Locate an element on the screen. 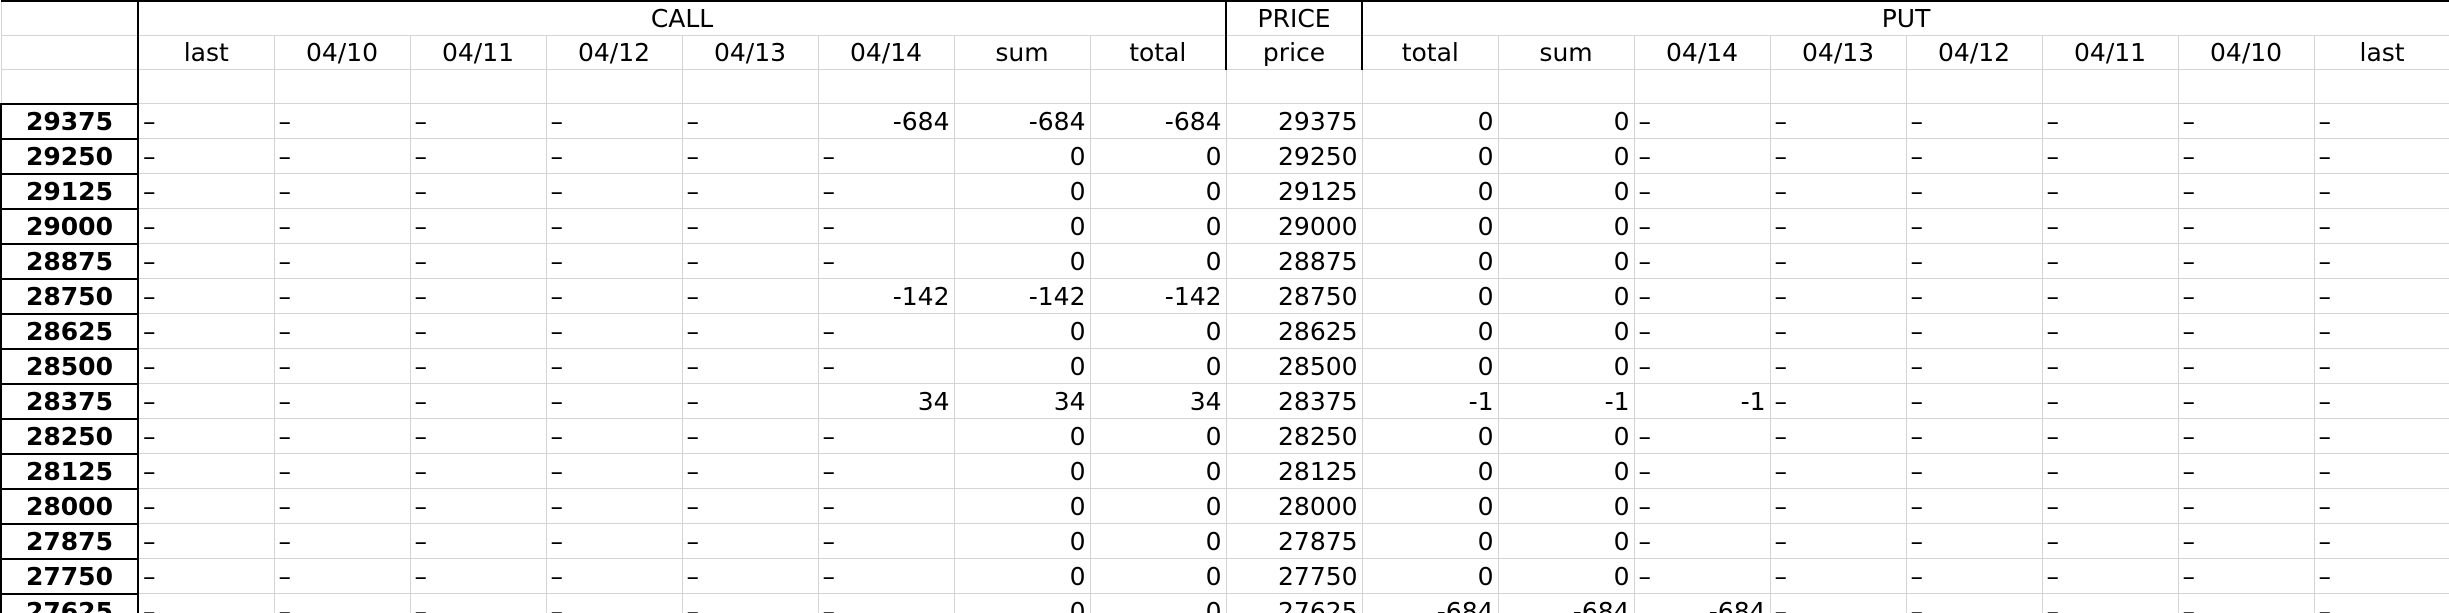 The height and width of the screenshot is (613, 2449). strike-cell: 28125 is located at coordinates (69, 471).